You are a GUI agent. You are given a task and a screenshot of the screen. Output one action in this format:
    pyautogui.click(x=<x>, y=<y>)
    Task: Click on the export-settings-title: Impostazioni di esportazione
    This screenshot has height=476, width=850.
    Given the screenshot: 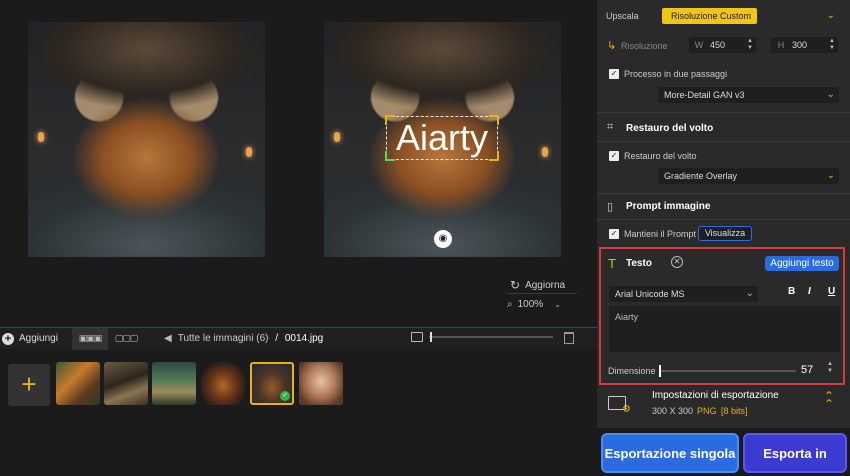 What is the action you would take?
    pyautogui.click(x=715, y=395)
    